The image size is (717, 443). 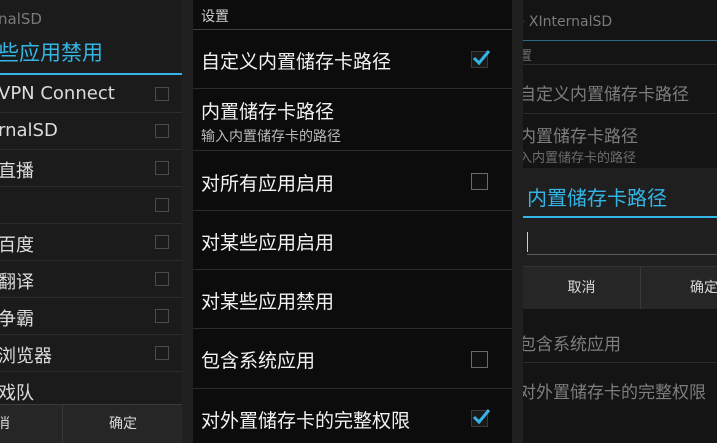 I want to click on pref-title: 自定义内置储存卡路径, so click(x=296, y=62).